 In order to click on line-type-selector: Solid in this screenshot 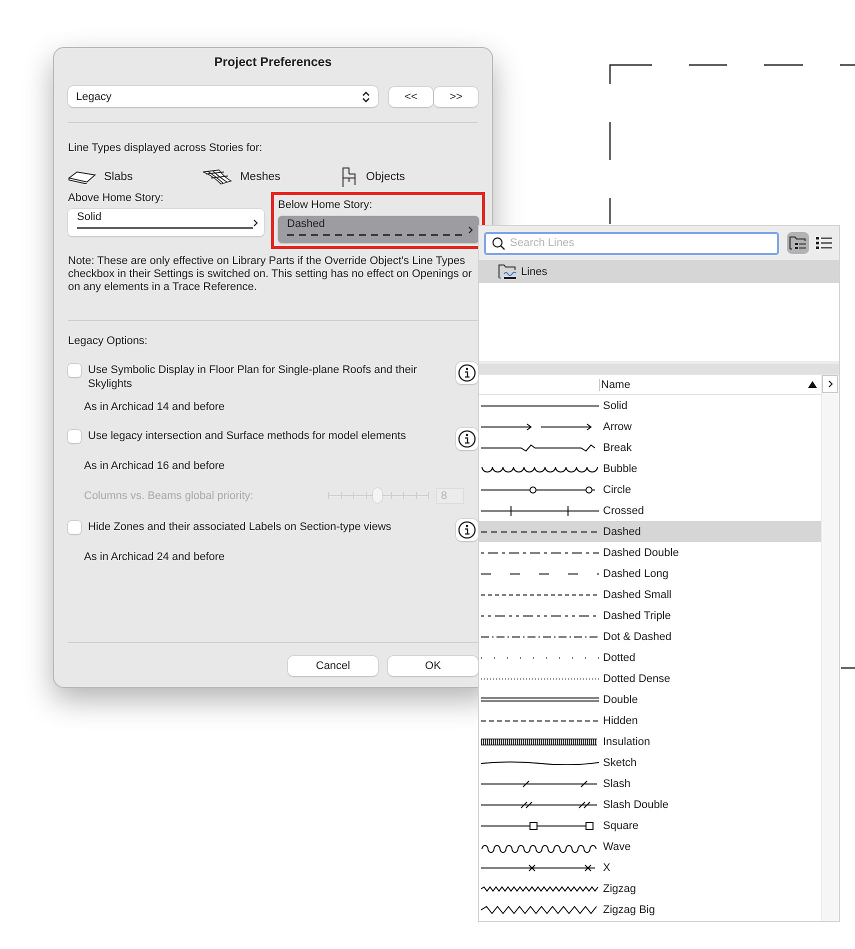, I will do `click(166, 222)`.